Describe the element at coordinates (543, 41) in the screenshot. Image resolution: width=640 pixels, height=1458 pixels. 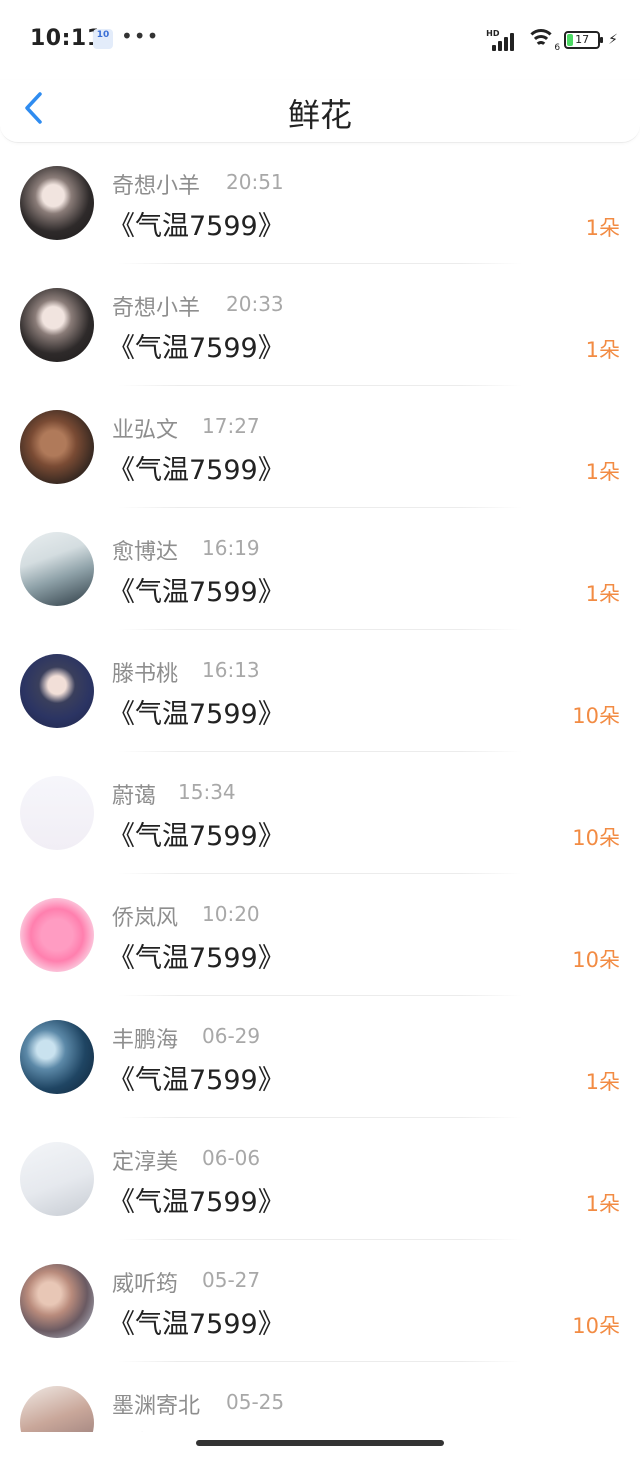
I see `wifi-icon: 6` at that location.